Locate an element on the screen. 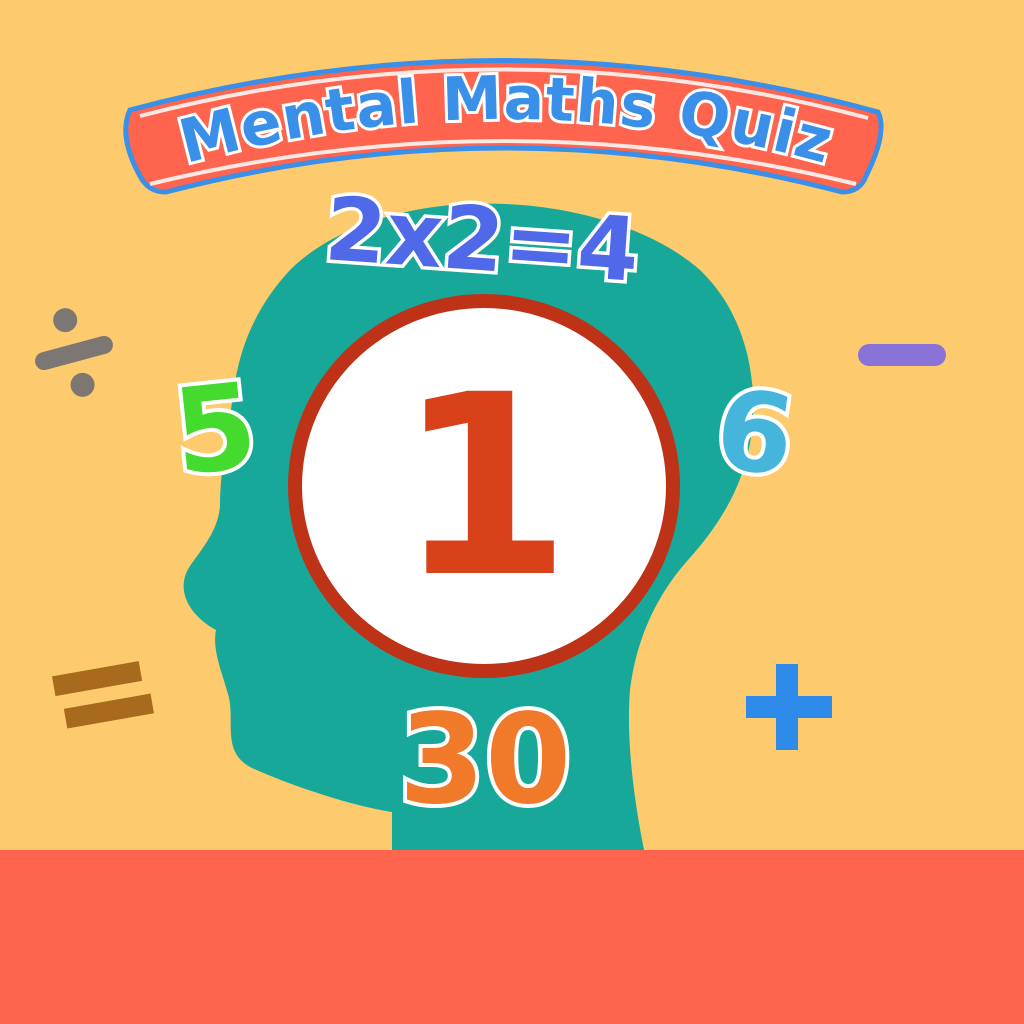 The width and height of the screenshot is (1024, 1024). divide-symbol-icon is located at coordinates (74, 352).